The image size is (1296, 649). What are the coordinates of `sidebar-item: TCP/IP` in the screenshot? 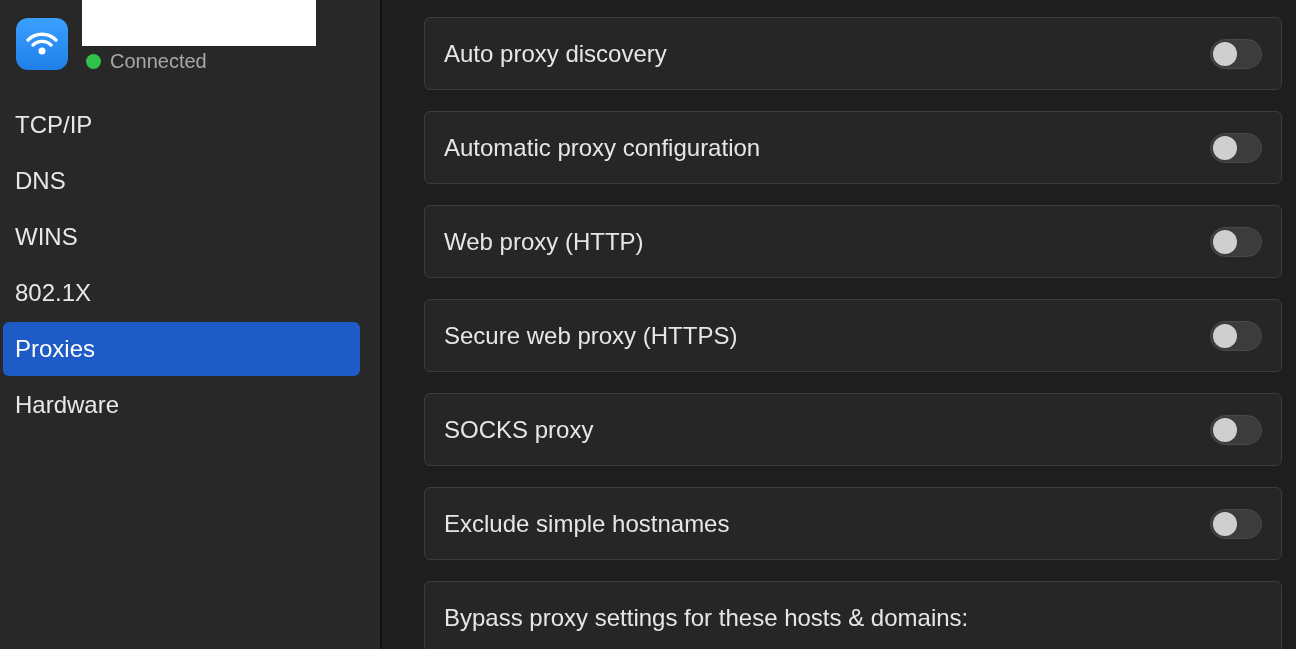 It's located at (181, 125).